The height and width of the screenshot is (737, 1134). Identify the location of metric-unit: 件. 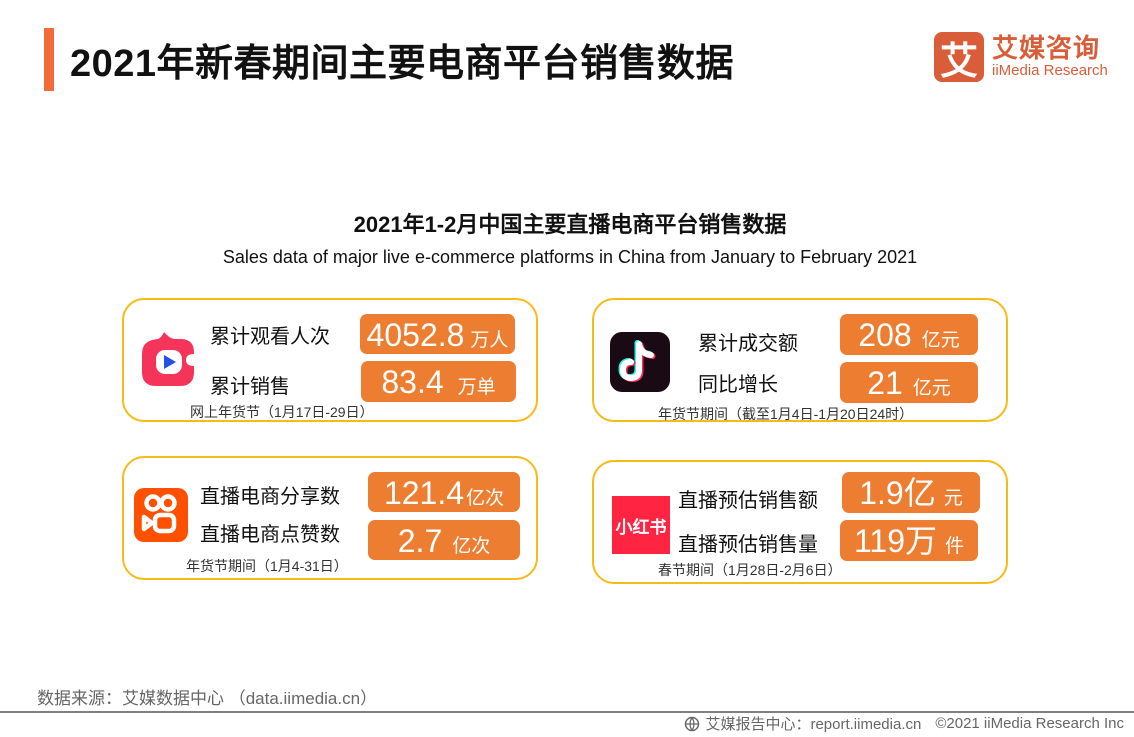
(955, 546).